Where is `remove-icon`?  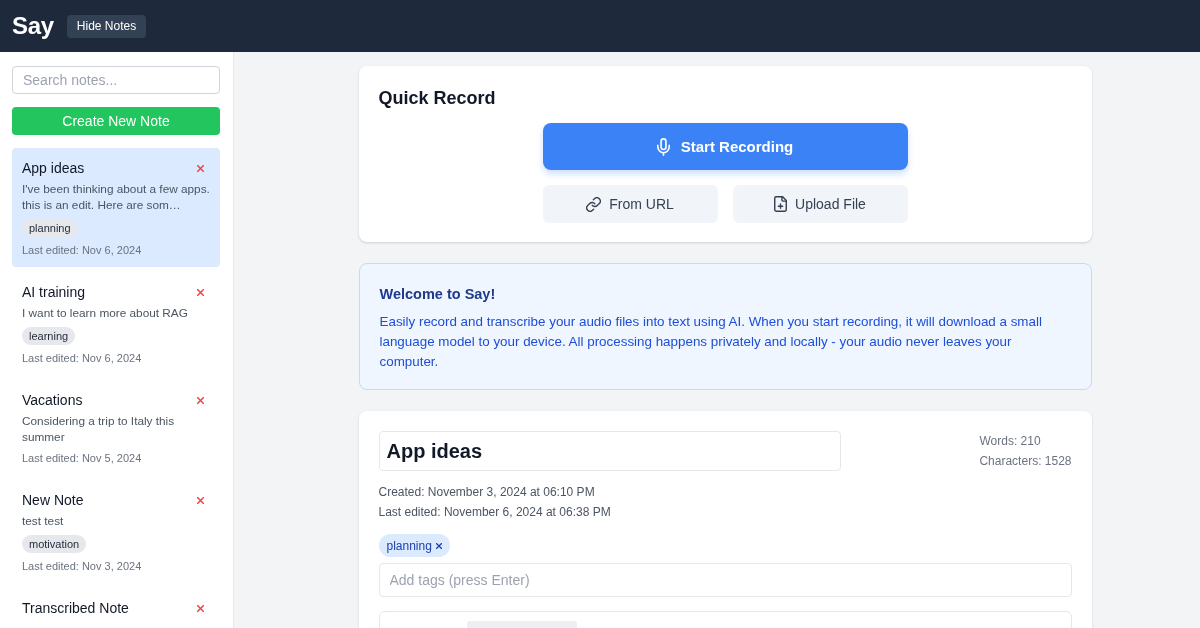 remove-icon is located at coordinates (438, 545).